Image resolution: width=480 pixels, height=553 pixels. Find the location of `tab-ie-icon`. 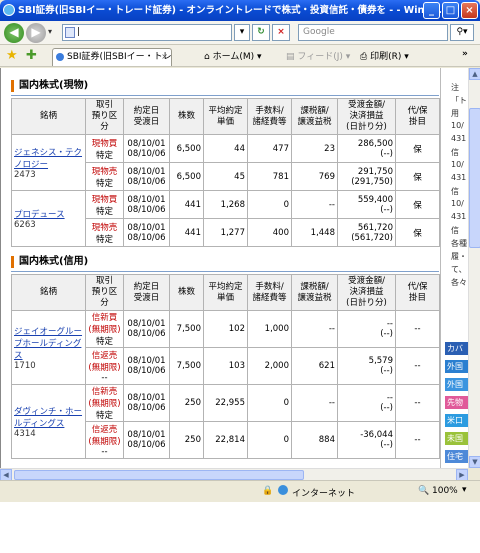

tab-ie-icon is located at coordinates (60, 57).